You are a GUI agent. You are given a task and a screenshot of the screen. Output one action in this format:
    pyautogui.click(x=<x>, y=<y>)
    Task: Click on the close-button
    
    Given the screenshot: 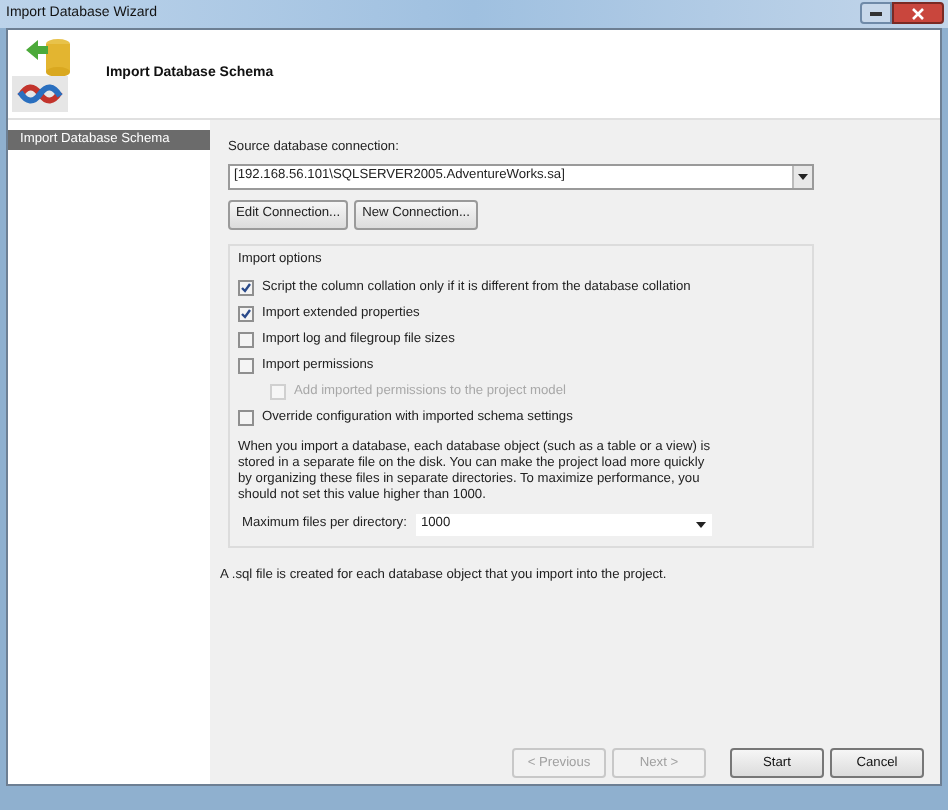 What is the action you would take?
    pyautogui.click(x=918, y=13)
    